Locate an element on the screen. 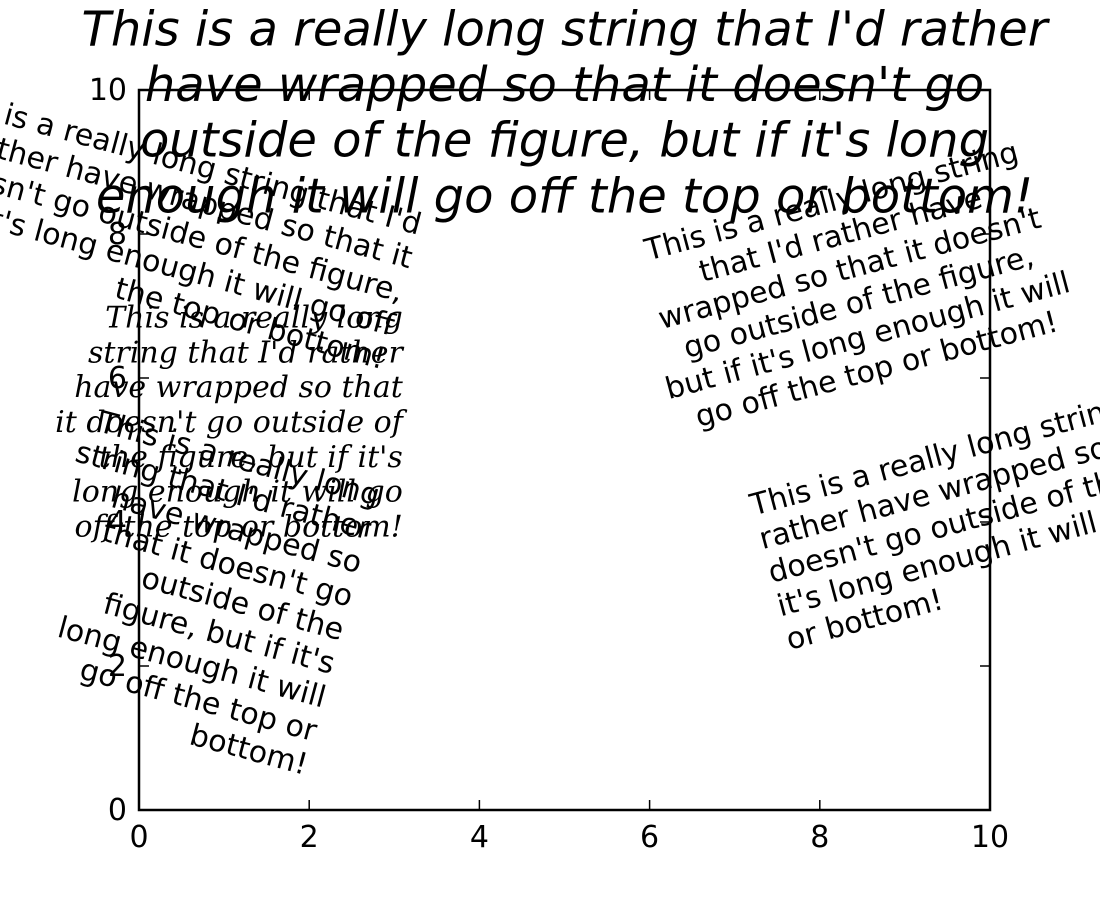 The image size is (1100, 900). annotation-line: This is a really long is located at coordinates (254, 318).